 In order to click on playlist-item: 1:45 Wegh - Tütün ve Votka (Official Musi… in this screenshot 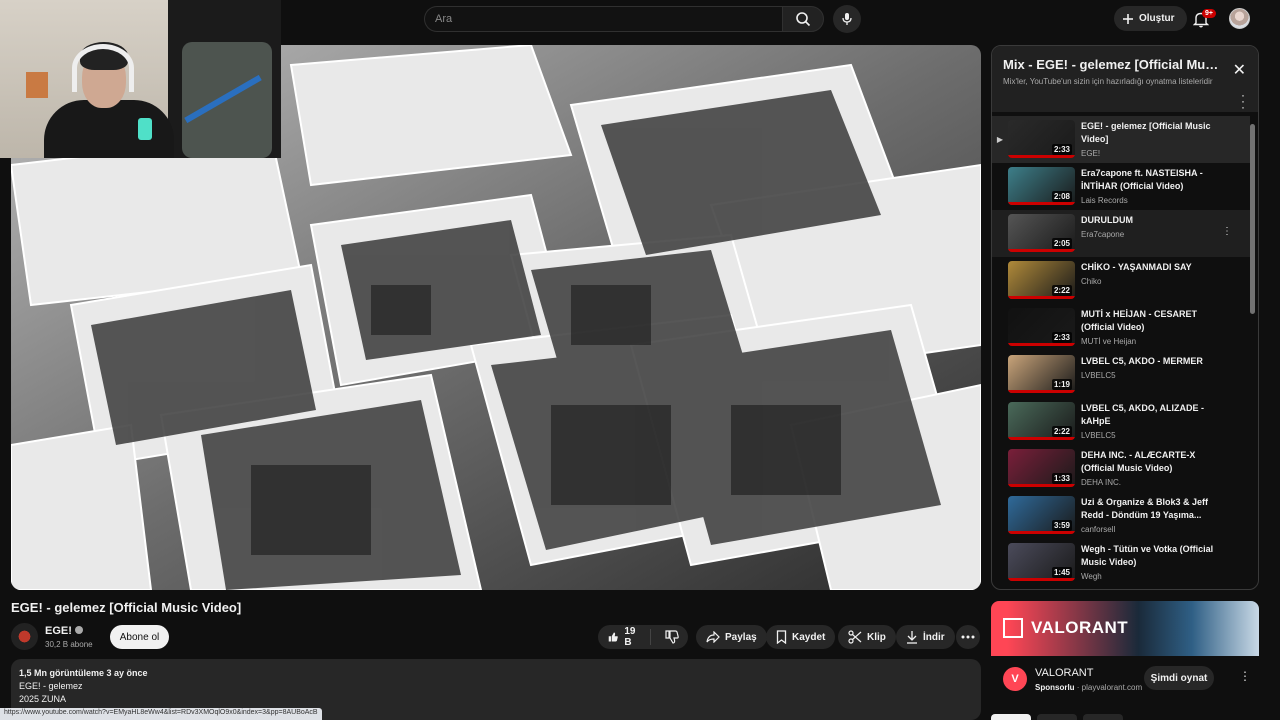, I will do `click(1121, 562)`.